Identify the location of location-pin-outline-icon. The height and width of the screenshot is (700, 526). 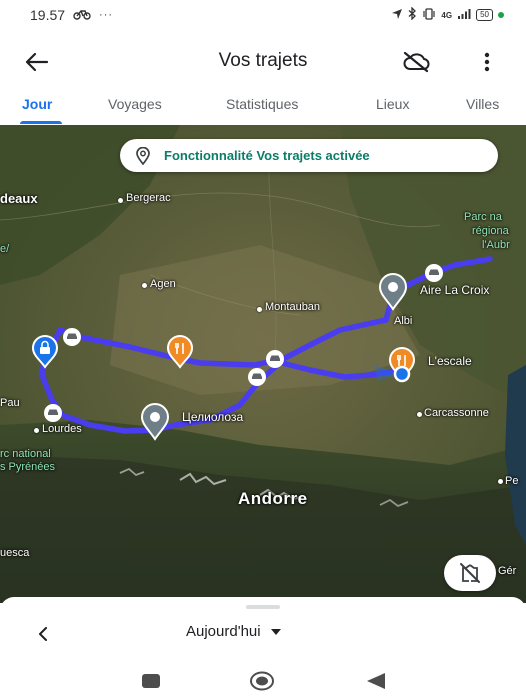
(143, 155).